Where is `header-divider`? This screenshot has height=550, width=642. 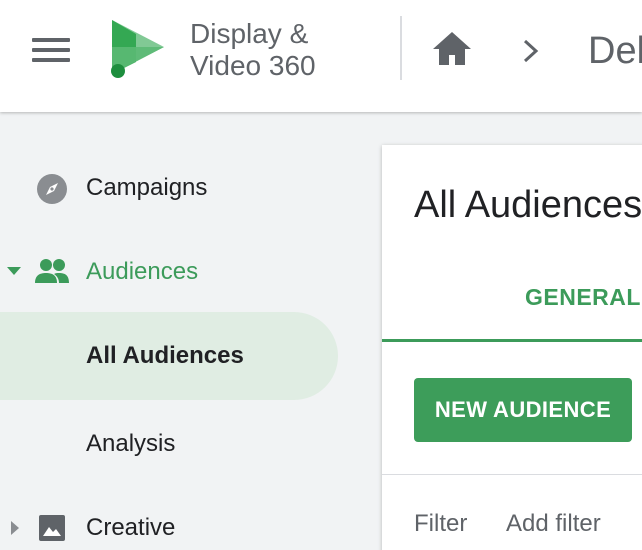 header-divider is located at coordinates (401, 48).